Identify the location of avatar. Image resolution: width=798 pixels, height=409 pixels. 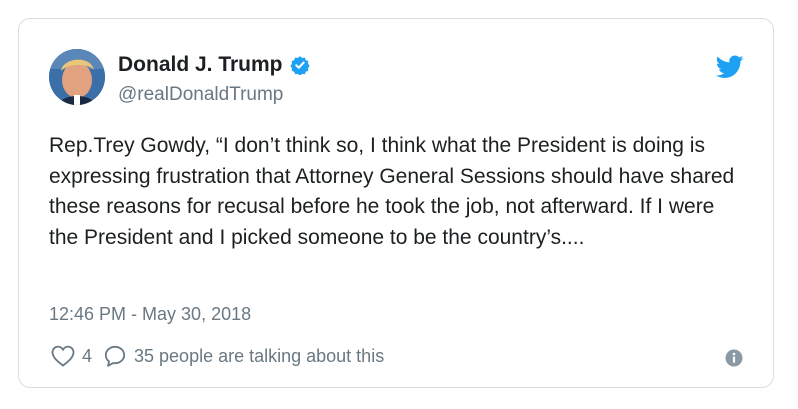
(77, 77).